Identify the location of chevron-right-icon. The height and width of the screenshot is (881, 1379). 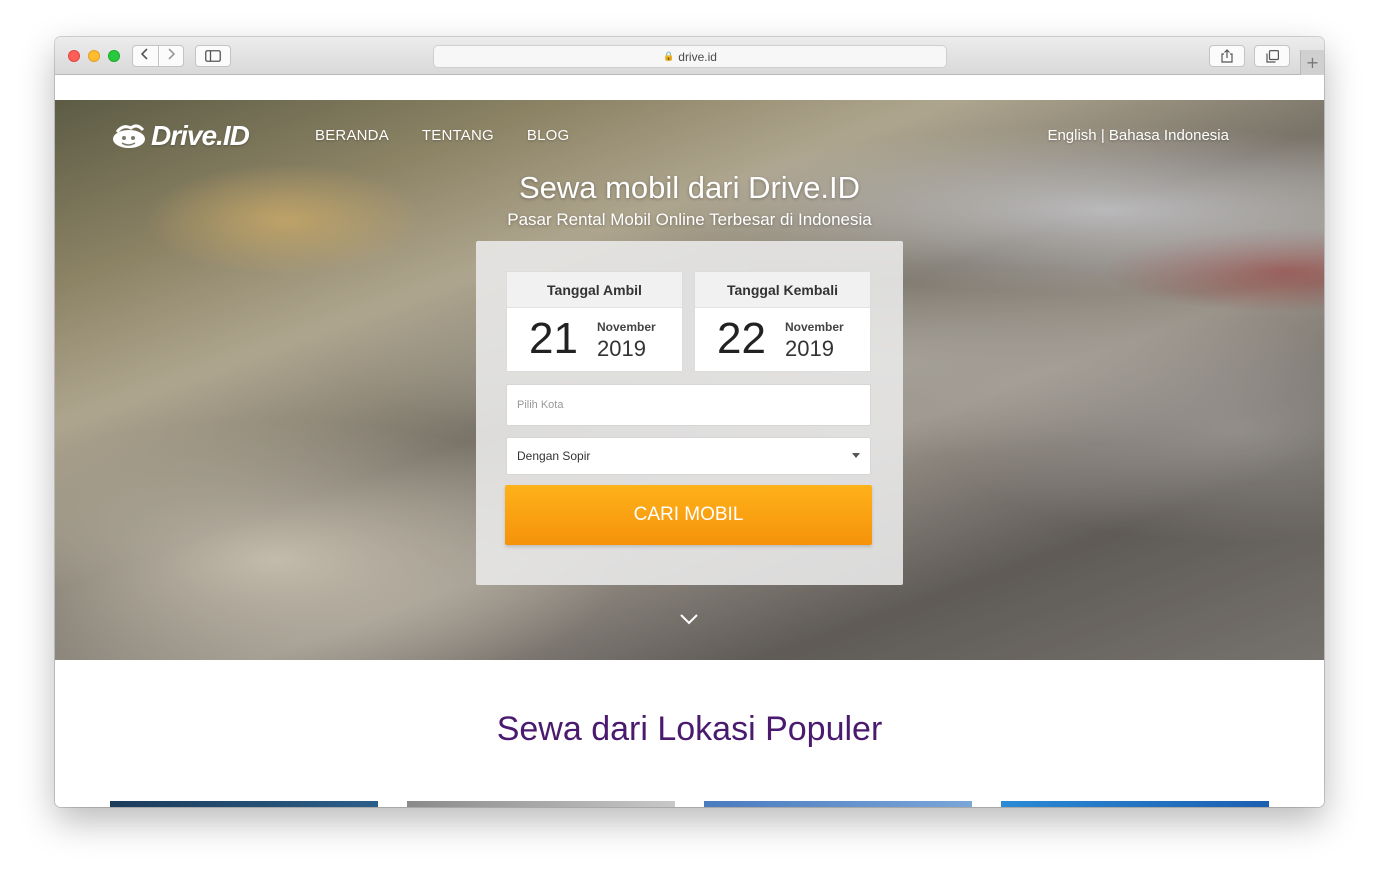
(171, 54).